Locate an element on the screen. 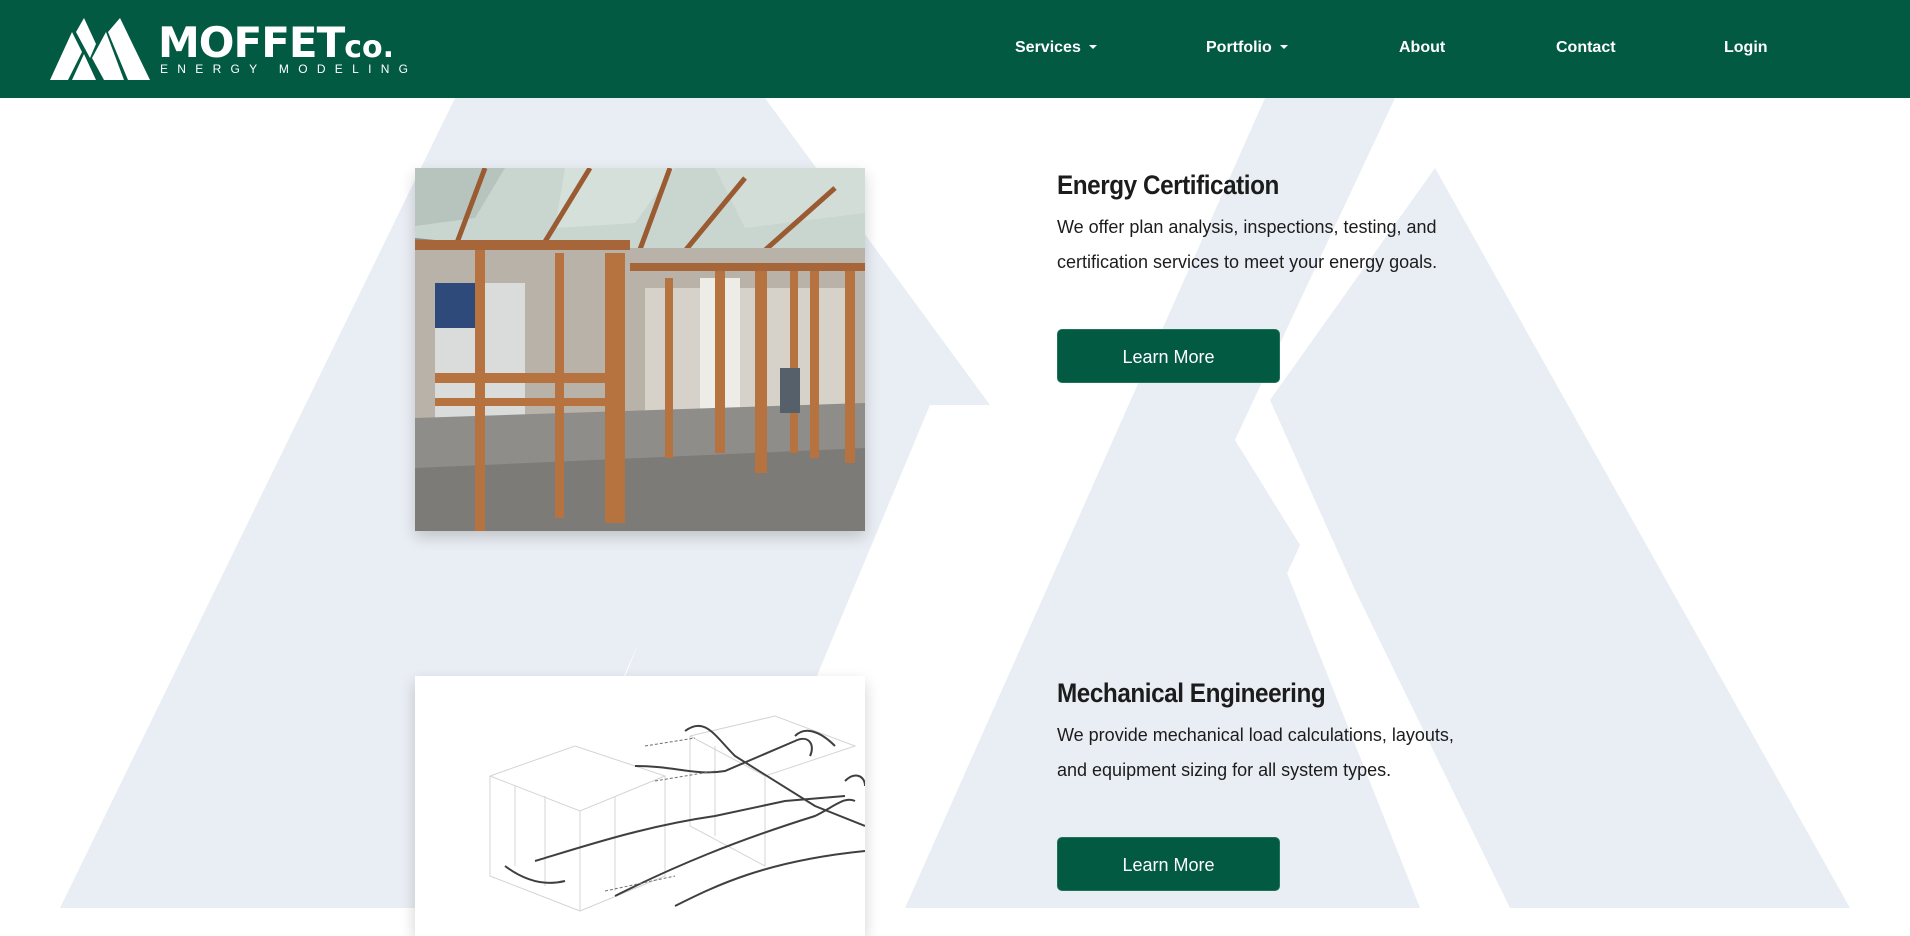  nav-login: Login is located at coordinates (1746, 48).